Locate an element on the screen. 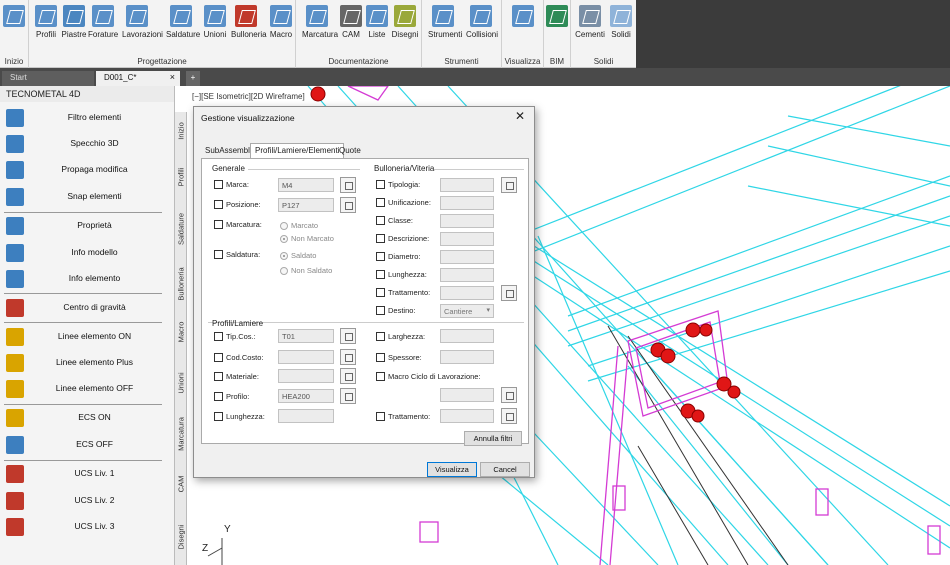 This screenshot has width=950, height=565. cementi-button: Cementi is located at coordinates (590, 26).